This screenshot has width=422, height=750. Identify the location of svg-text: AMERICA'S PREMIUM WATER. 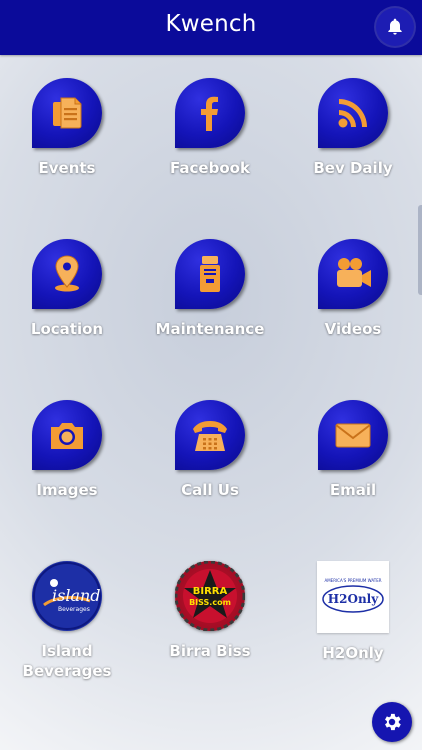
(352, 580).